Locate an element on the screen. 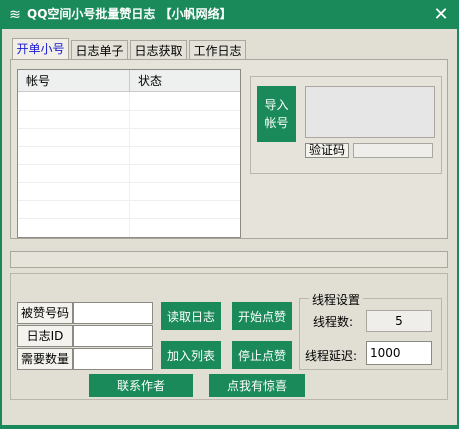 This screenshot has height=429, width=459. column-header-account: 帐号 is located at coordinates (73, 81).